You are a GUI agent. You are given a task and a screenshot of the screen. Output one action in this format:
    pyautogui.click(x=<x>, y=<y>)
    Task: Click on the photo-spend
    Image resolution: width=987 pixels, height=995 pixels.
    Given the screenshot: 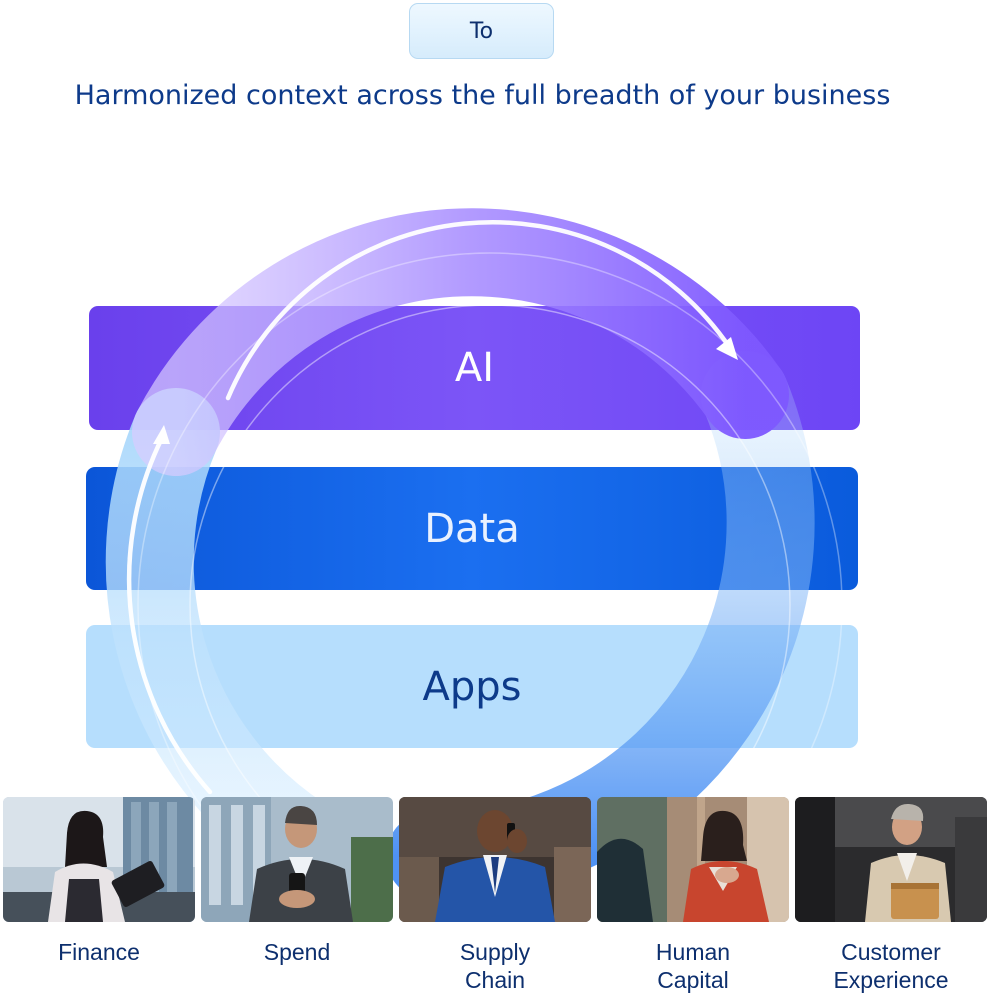 What is the action you would take?
    pyautogui.click(x=297, y=859)
    